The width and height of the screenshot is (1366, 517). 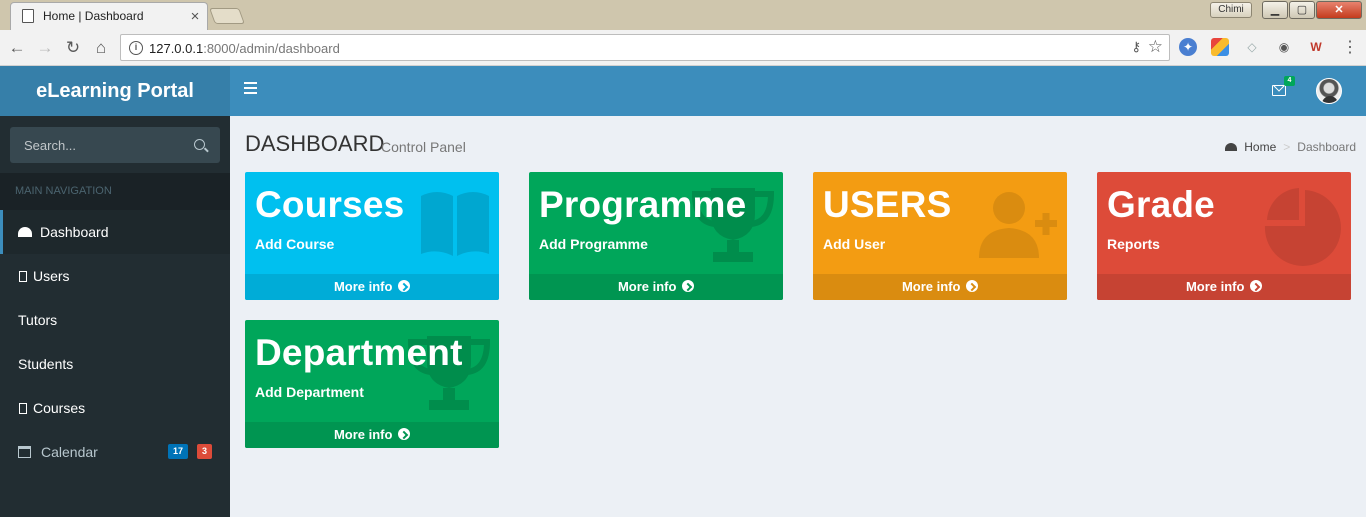 I want to click on close-window-button: ✕, so click(x=1339, y=10).